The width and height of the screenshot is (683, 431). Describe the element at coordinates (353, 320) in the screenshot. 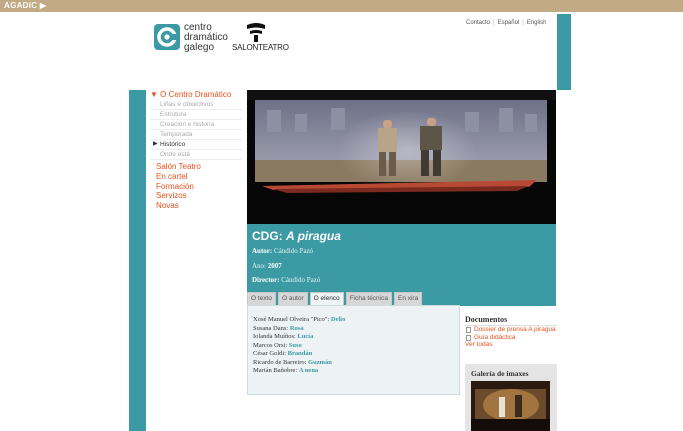

I see `cast-row: Xosé Manuel Olveira "Pico": Delio` at that location.